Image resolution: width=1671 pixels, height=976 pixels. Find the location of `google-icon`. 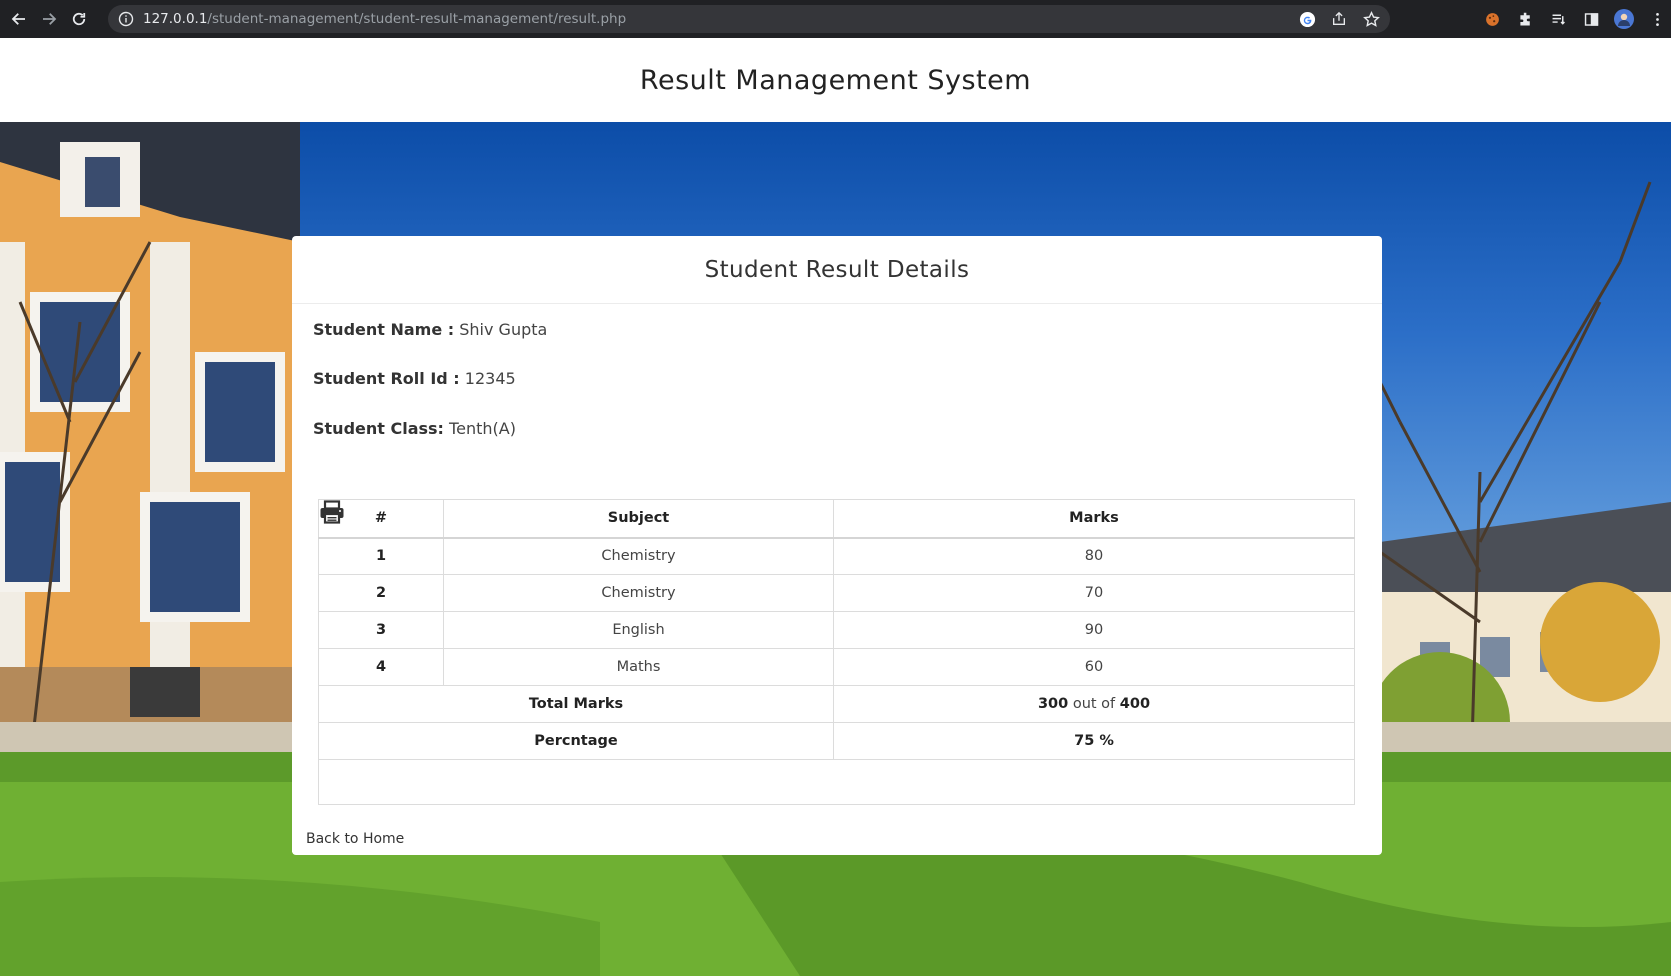

google-icon is located at coordinates (1307, 19).